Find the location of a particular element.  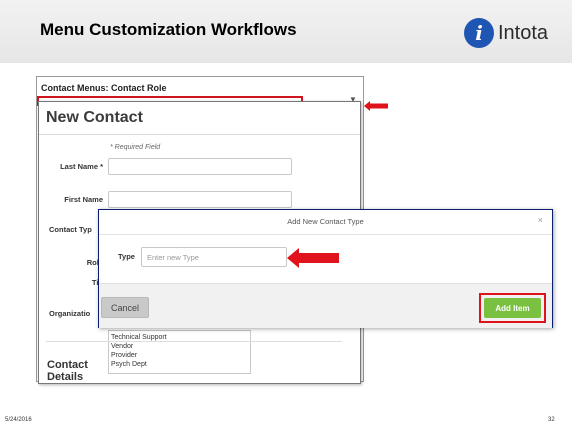

contact-details-heading-line1: Contact is located at coordinates (67, 365).